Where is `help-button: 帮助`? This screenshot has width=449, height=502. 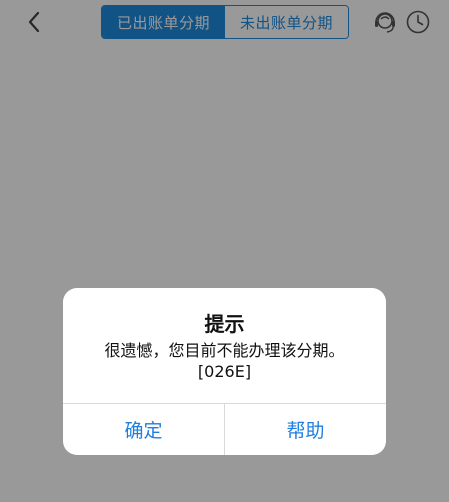
help-button: 帮助 is located at coordinates (305, 429).